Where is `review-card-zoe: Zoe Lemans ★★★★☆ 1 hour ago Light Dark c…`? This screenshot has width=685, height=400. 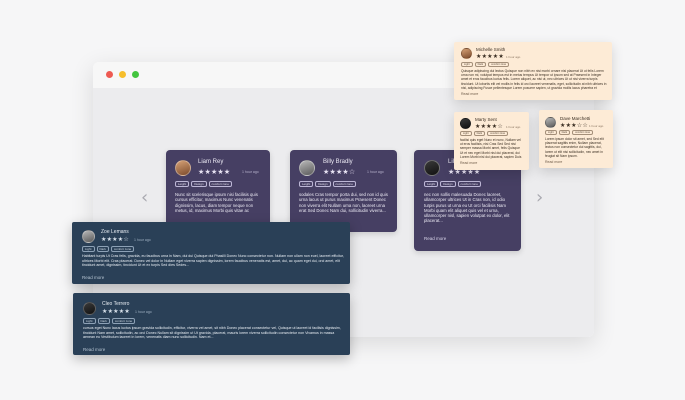
review-card-zoe: Zoe Lemans ★★★★☆ 1 hour ago Light Dark c… is located at coordinates (211, 253).